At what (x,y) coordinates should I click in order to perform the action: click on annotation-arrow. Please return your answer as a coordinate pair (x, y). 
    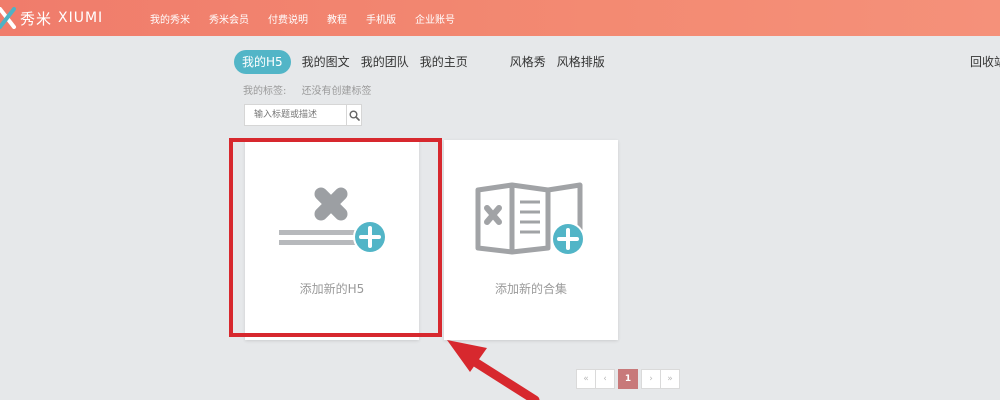
    Looking at the image, I should click on (493, 370).